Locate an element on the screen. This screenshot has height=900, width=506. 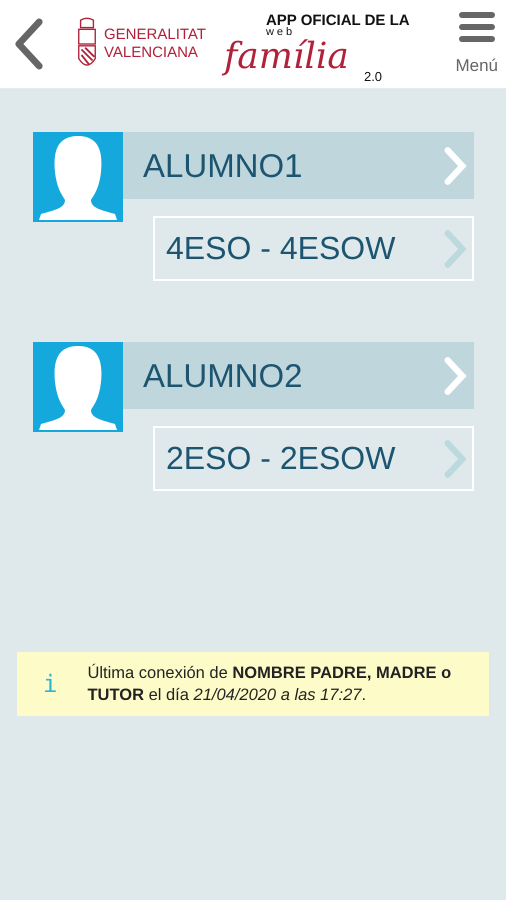
info-icon: i is located at coordinates (50, 684).